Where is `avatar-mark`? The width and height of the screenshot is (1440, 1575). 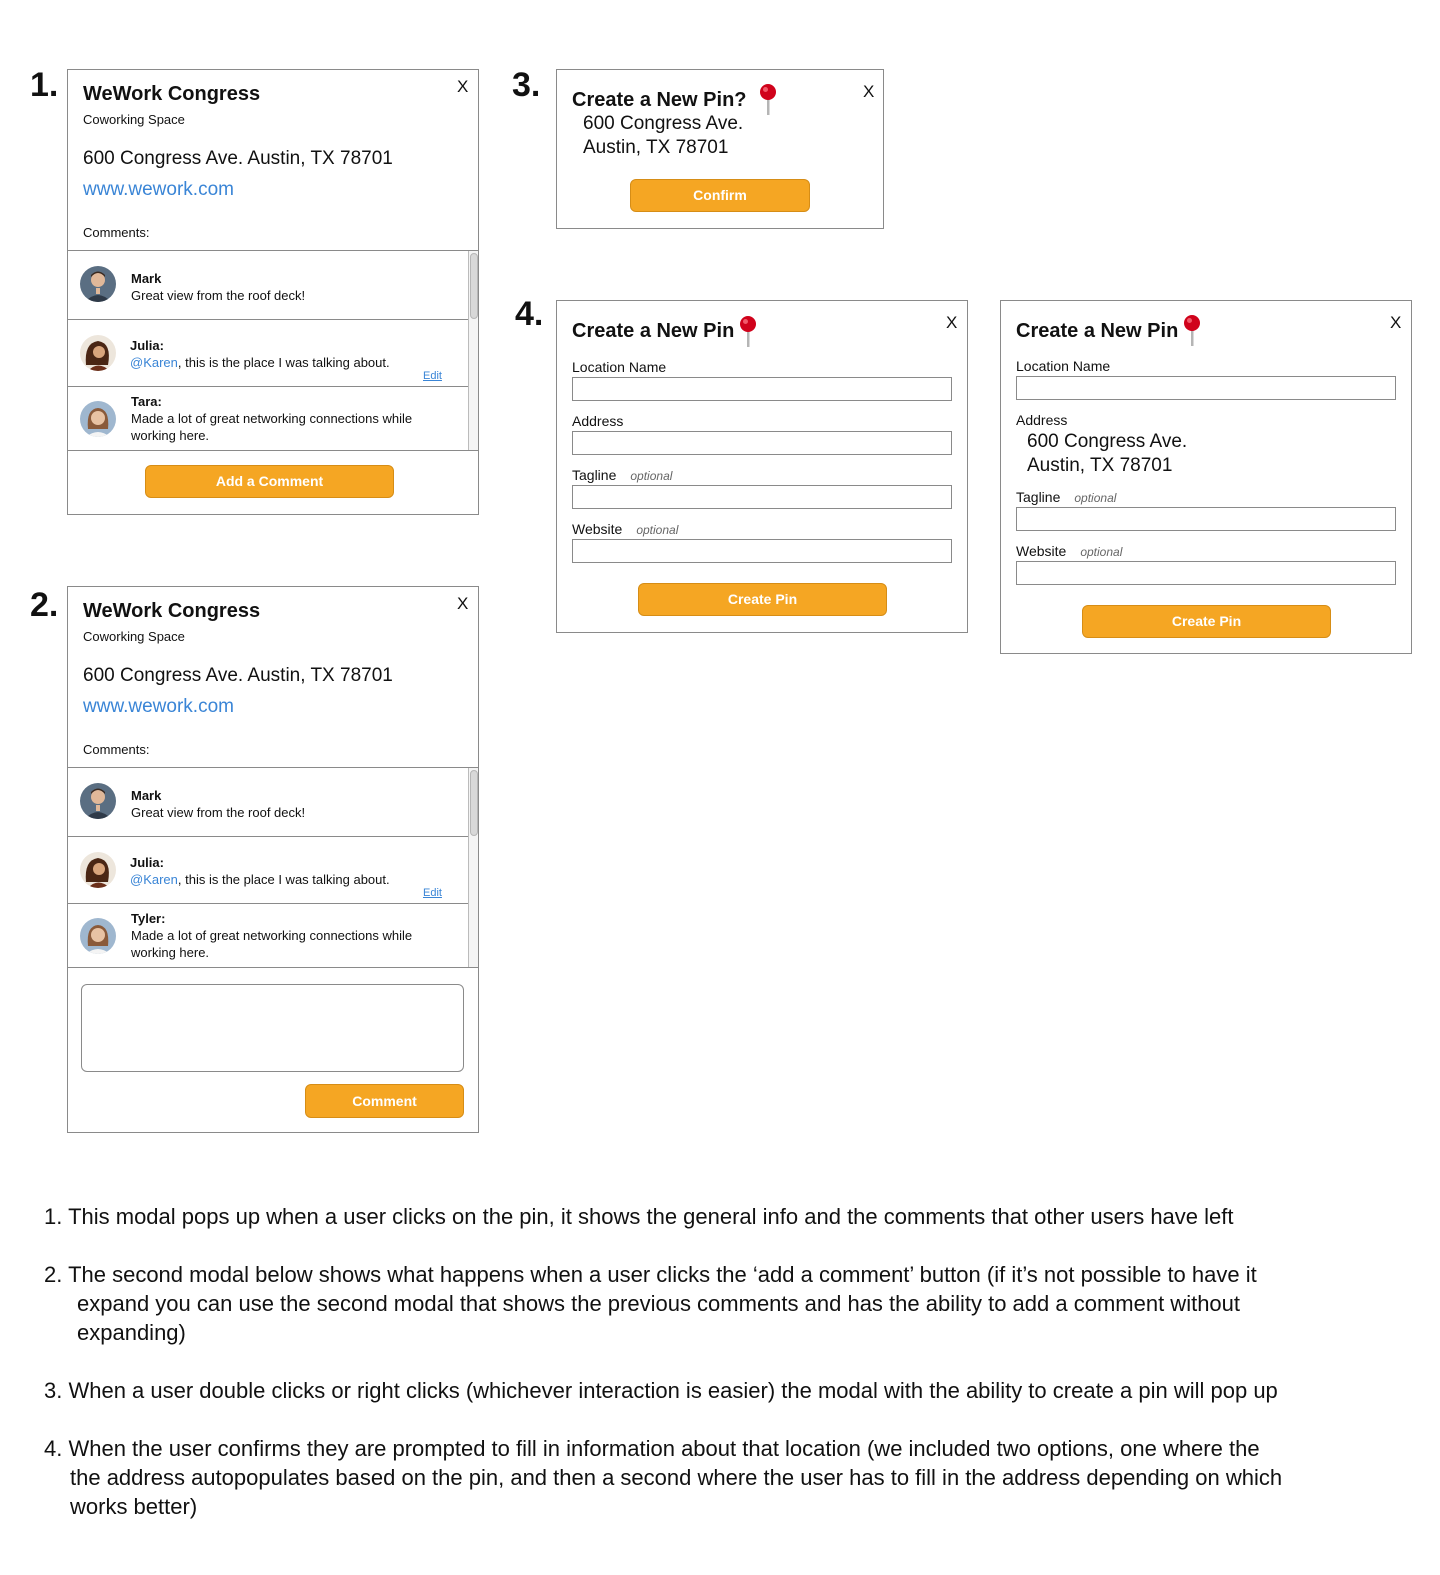 avatar-mark is located at coordinates (98, 801).